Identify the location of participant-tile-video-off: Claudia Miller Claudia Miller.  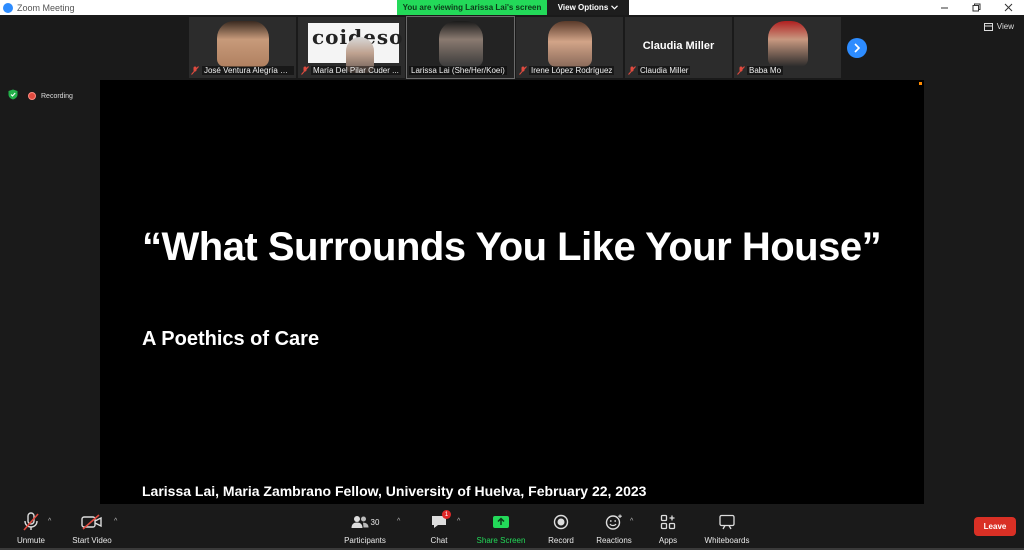
(678, 47).